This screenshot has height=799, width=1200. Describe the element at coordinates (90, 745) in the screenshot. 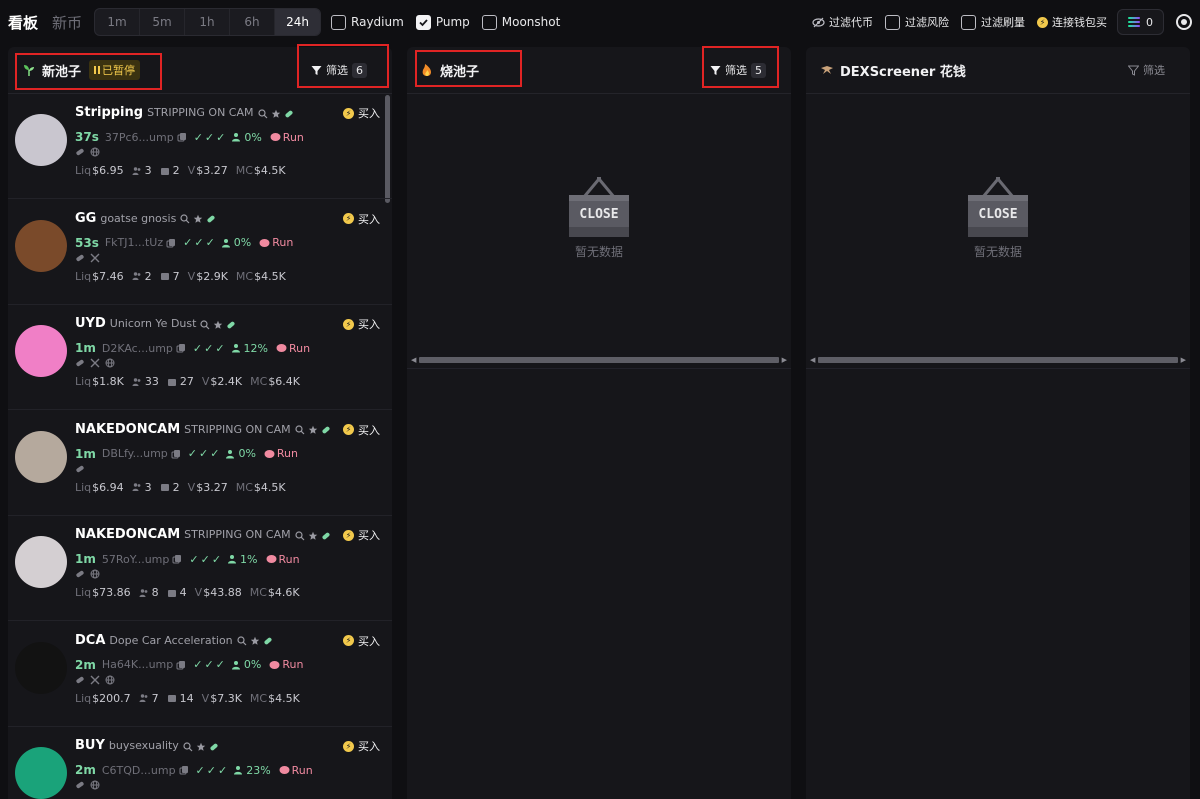

I see `token-symbol: BUY` at that location.